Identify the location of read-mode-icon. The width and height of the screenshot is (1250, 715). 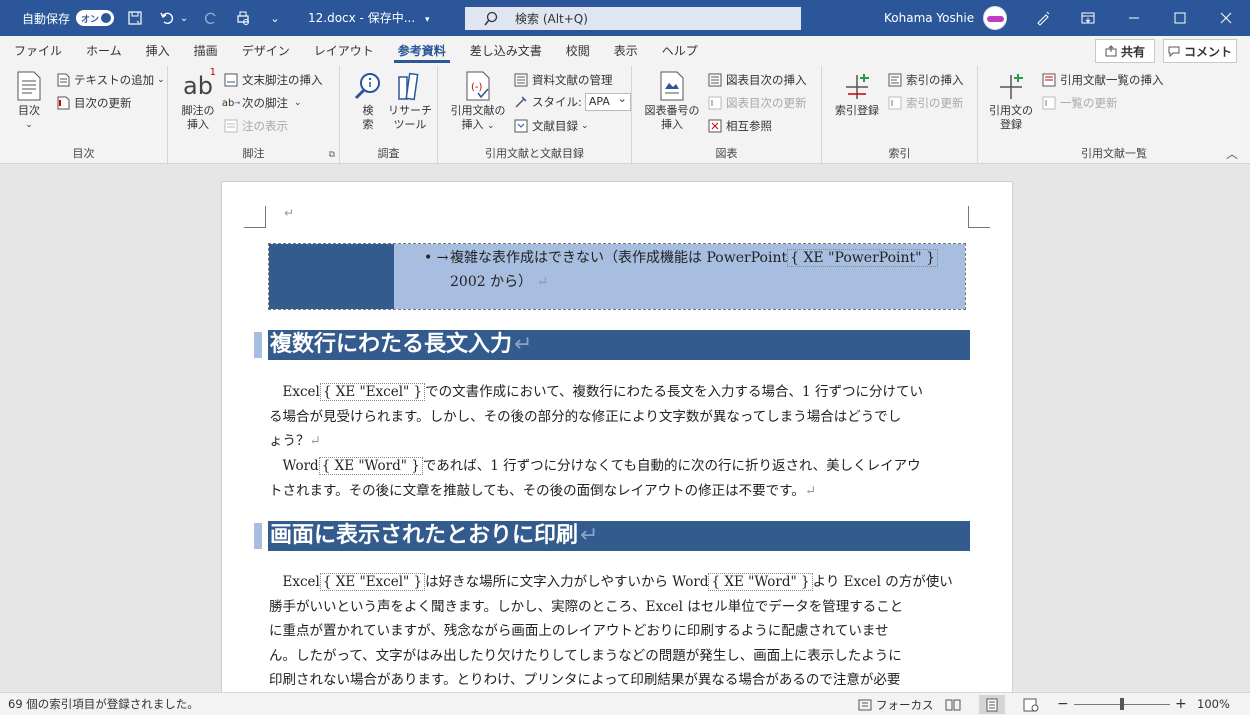
(953, 704).